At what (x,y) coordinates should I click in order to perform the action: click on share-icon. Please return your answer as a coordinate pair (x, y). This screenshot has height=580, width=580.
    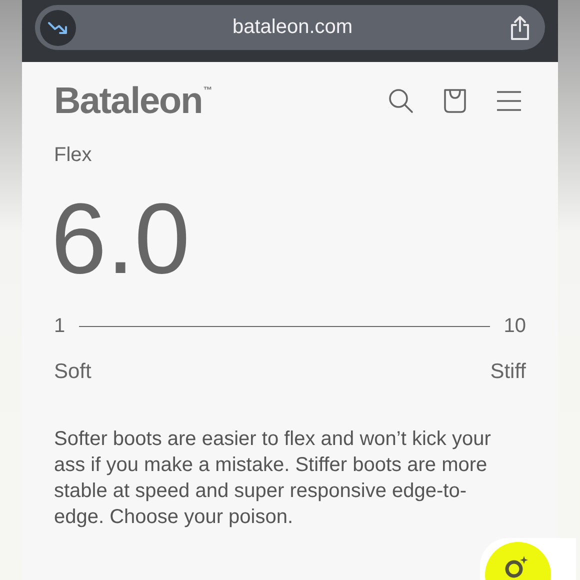
    Looking at the image, I should click on (520, 27).